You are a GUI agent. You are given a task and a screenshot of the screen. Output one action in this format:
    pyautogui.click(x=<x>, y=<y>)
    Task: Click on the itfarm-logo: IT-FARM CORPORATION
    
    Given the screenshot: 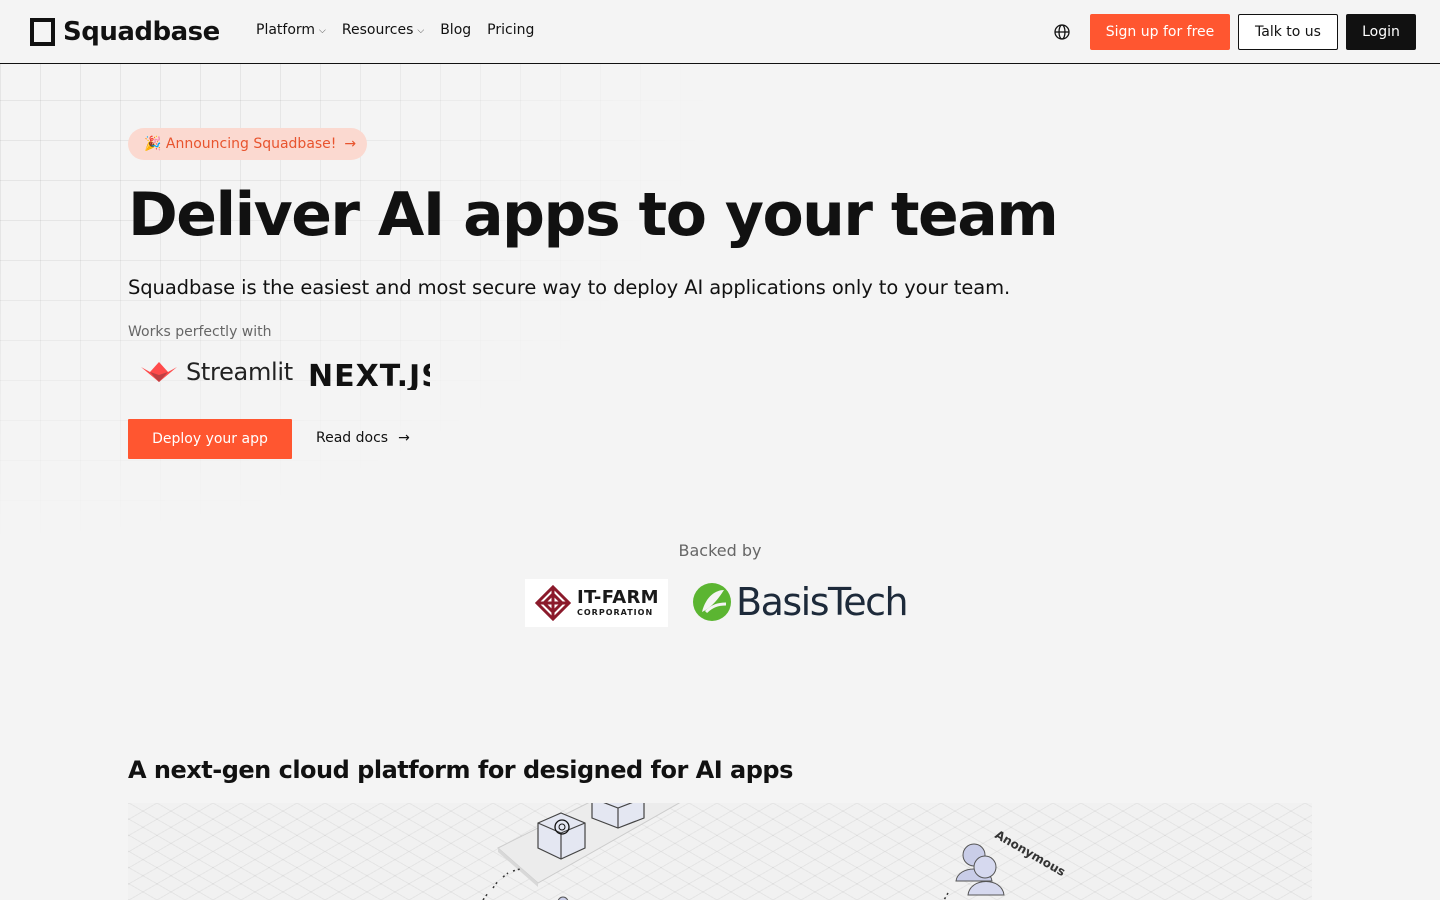 What is the action you would take?
    pyautogui.click(x=596, y=603)
    